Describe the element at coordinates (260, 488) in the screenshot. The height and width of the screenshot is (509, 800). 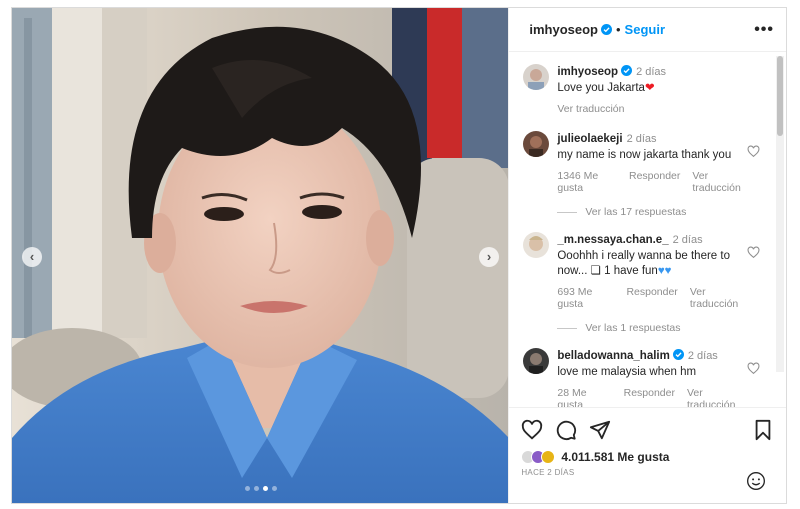
I see `carousel-indicator` at that location.